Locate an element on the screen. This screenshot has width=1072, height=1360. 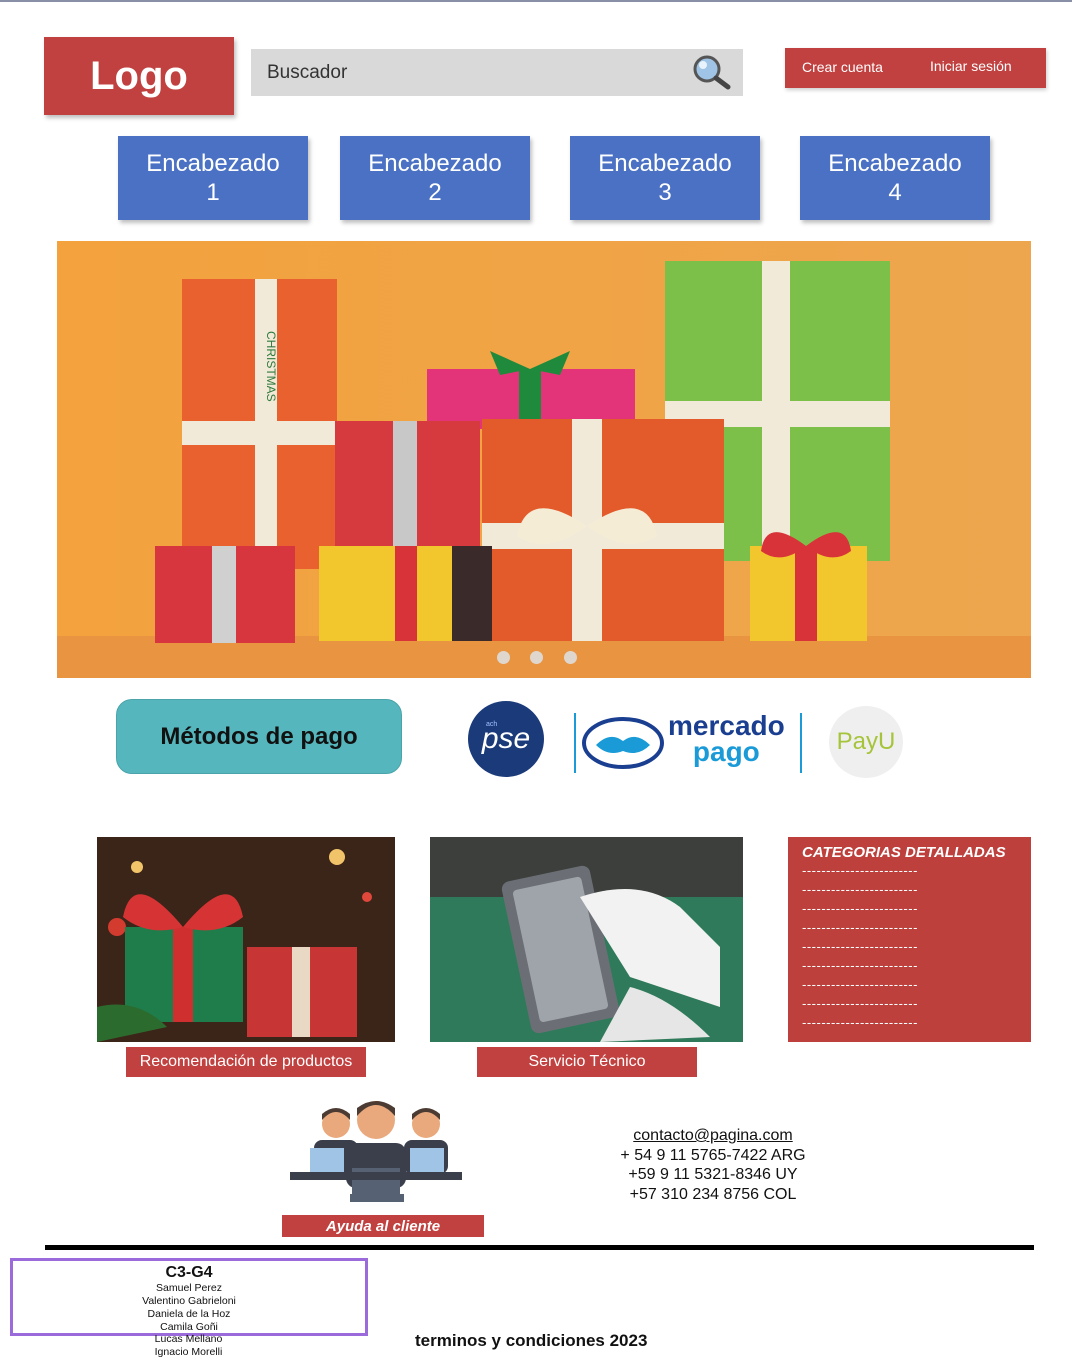
search-input is located at coordinates (460, 72).